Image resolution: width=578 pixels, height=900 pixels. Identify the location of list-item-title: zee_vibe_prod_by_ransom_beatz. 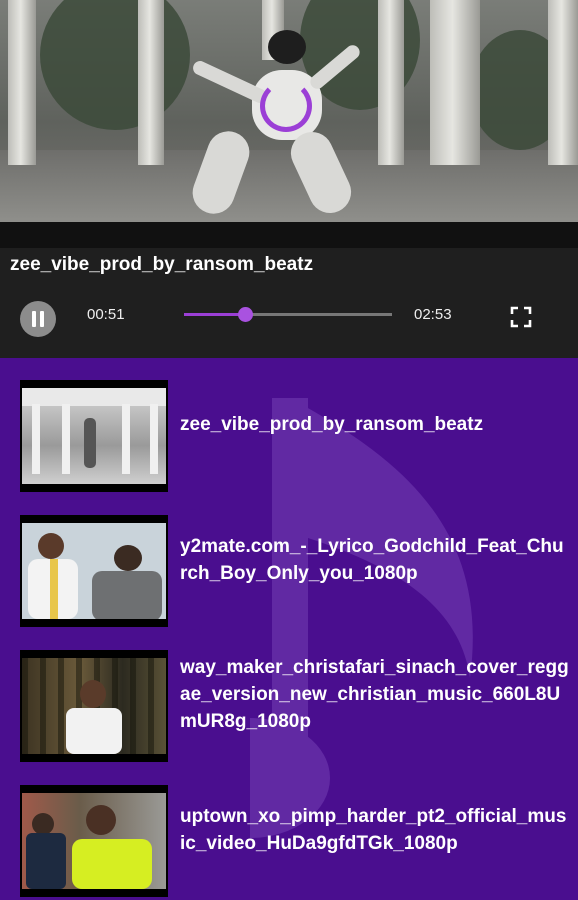
(332, 424).